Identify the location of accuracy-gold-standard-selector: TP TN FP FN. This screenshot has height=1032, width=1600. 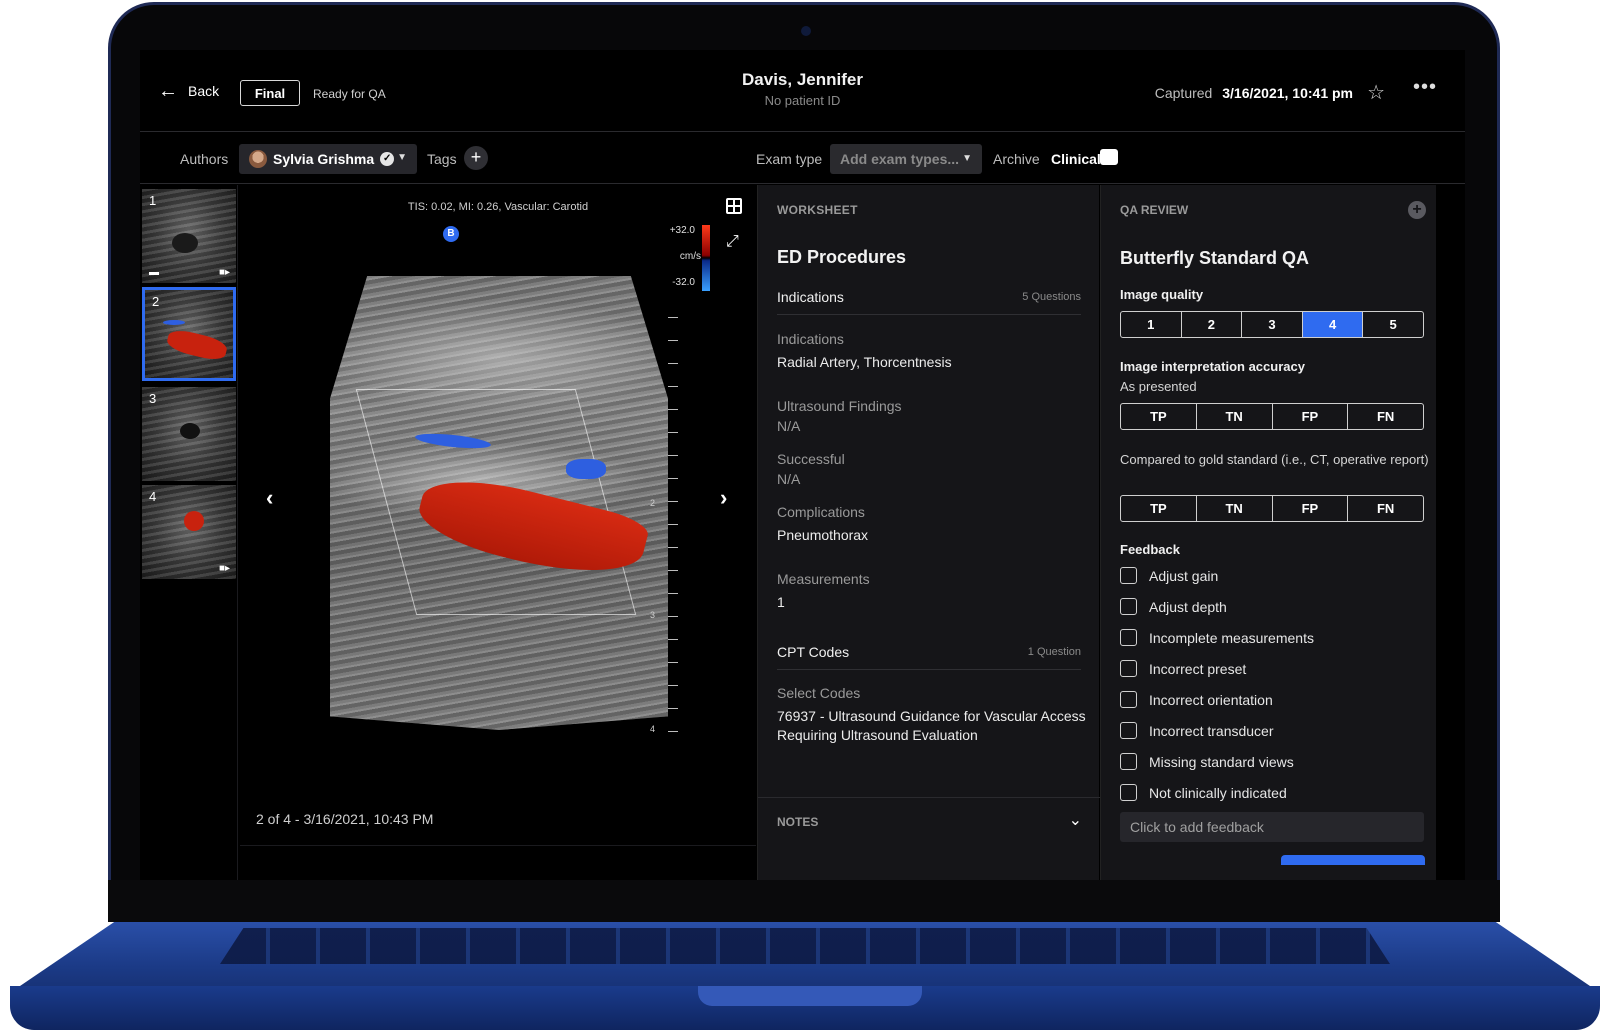
(1272, 508).